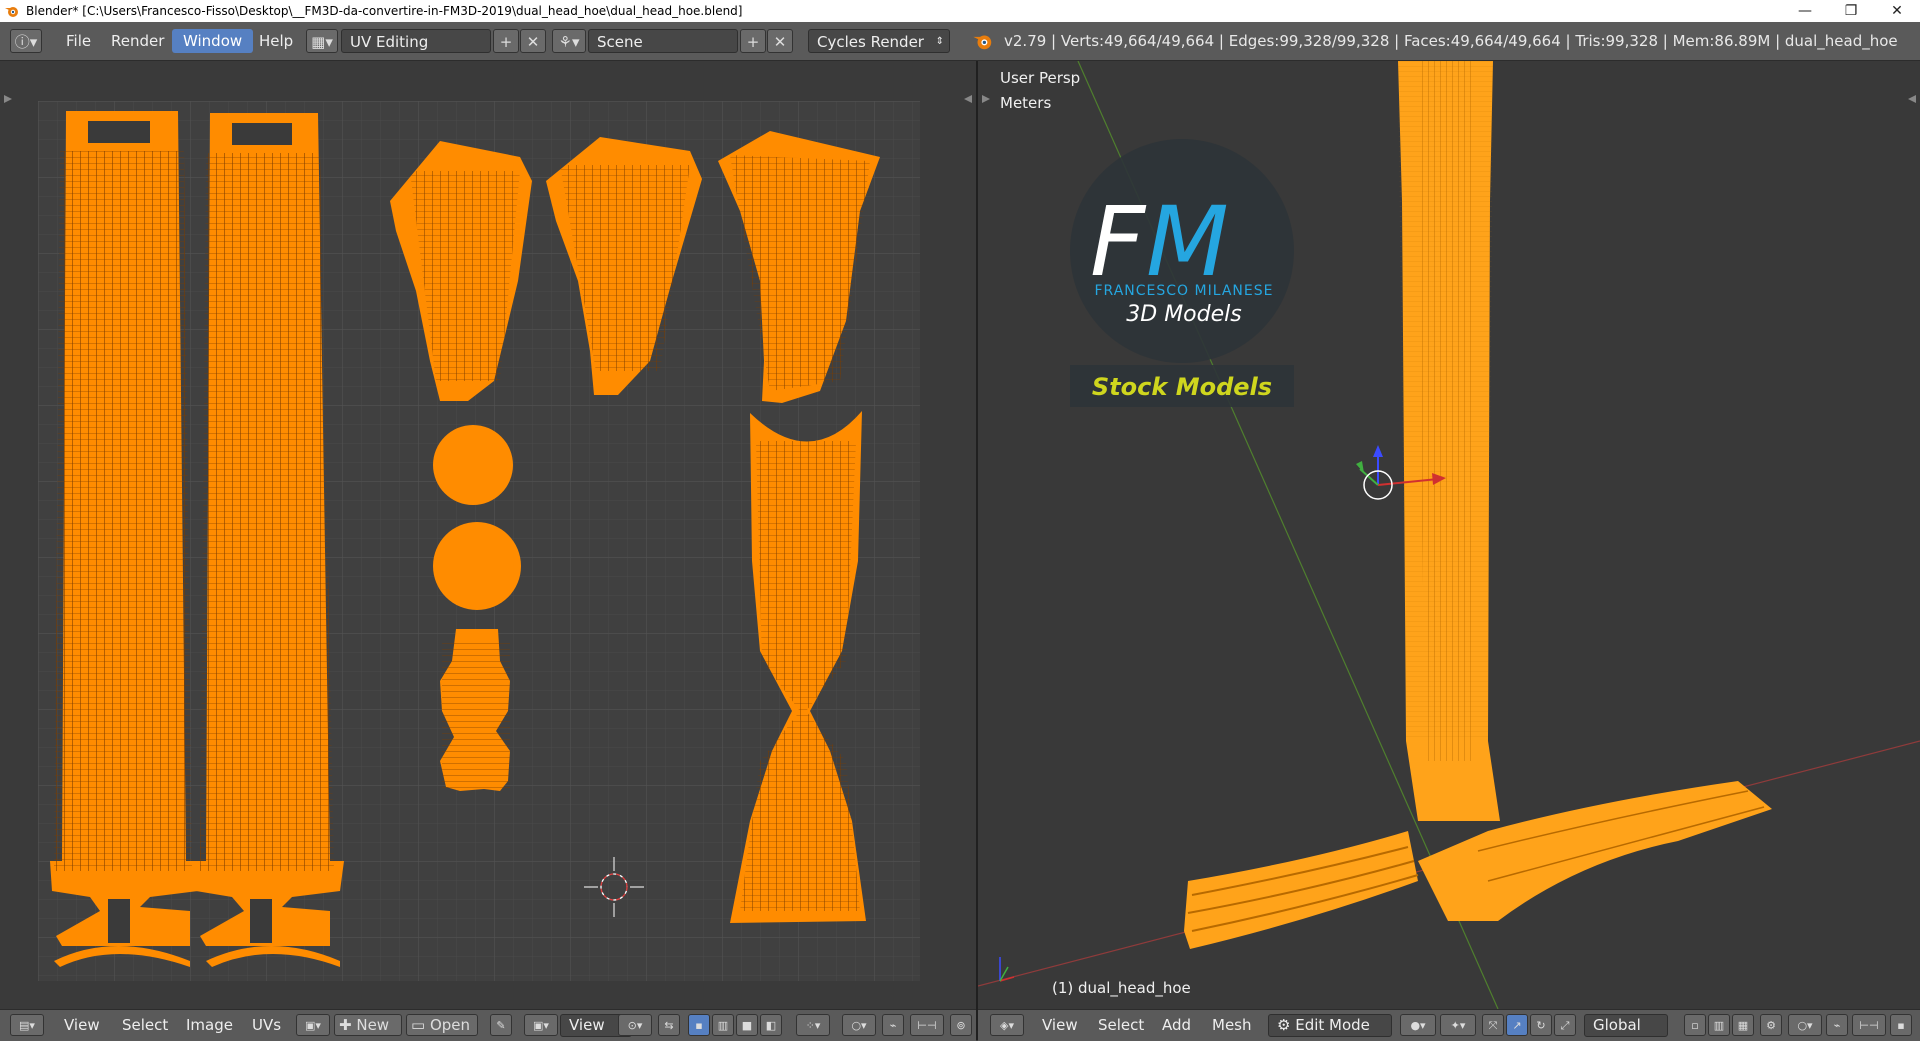 The height and width of the screenshot is (1041, 1920). Describe the element at coordinates (416, 41) in the screenshot. I see `screen-layout-field: UV Editing` at that location.